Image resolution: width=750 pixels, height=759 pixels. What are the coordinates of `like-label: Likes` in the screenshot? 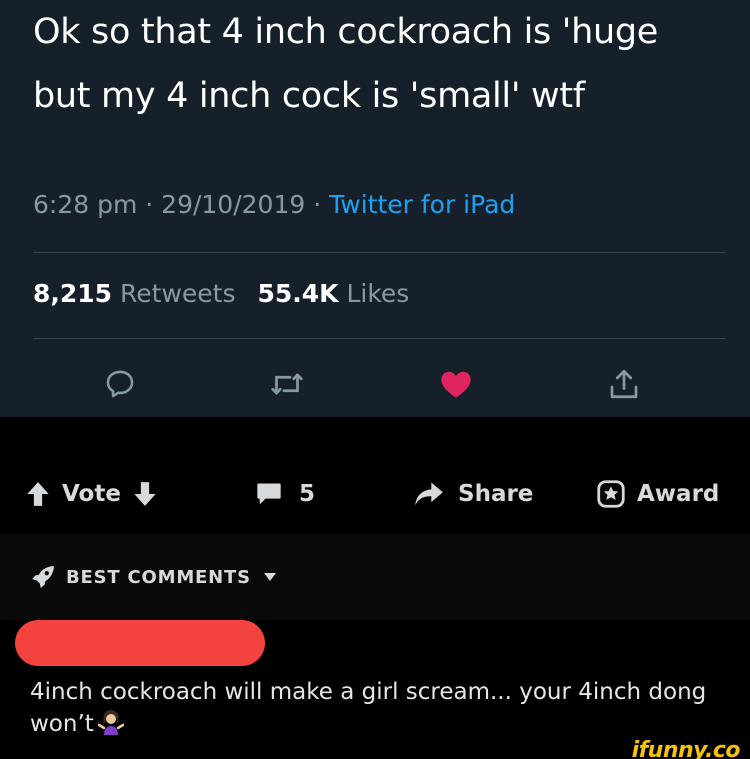 It's located at (377, 293).